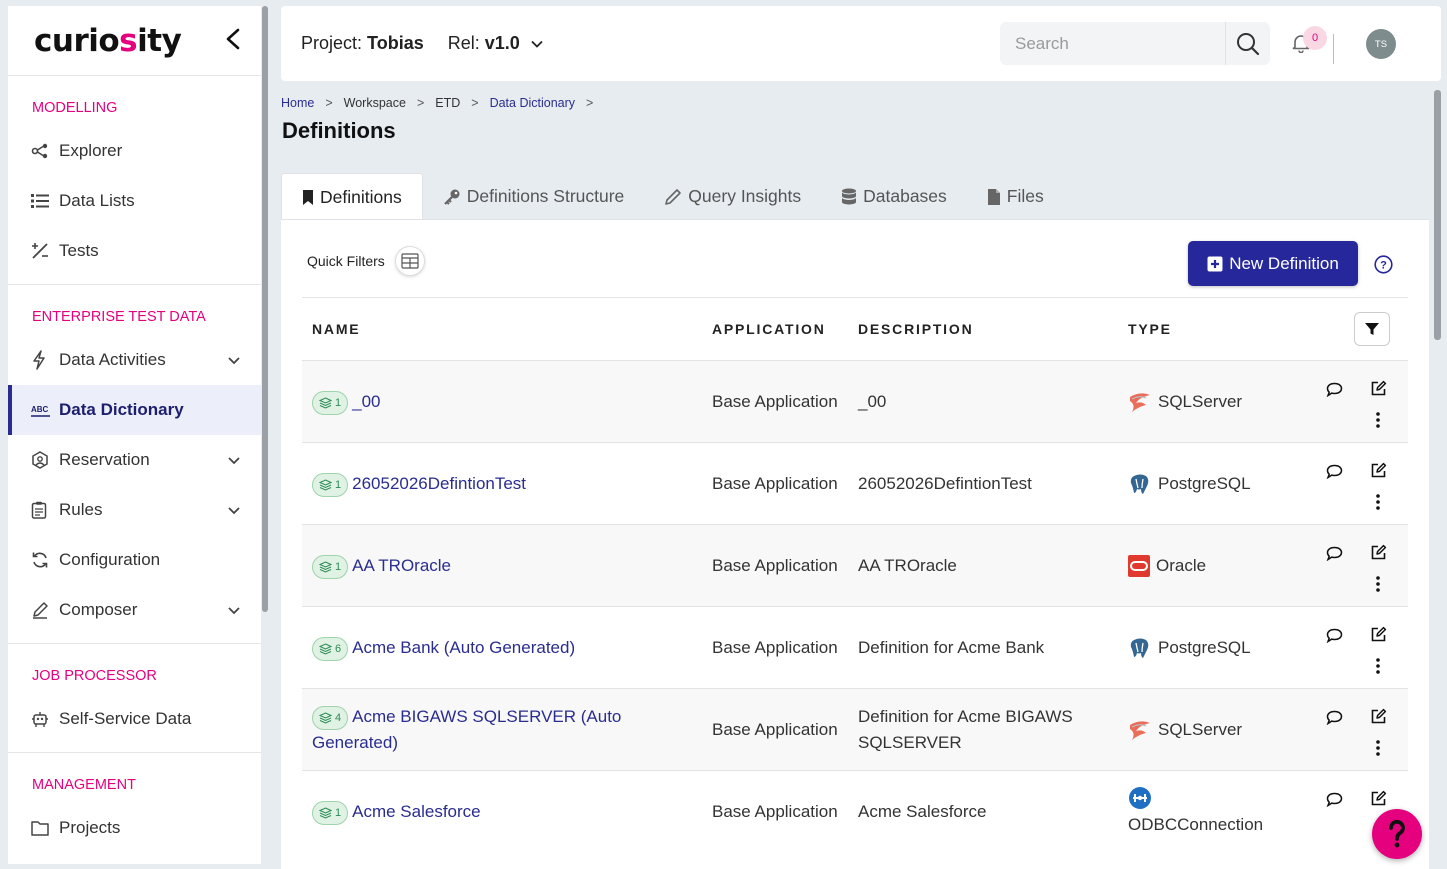  Describe the element at coordinates (849, 197) in the screenshot. I see `database-icon` at that location.